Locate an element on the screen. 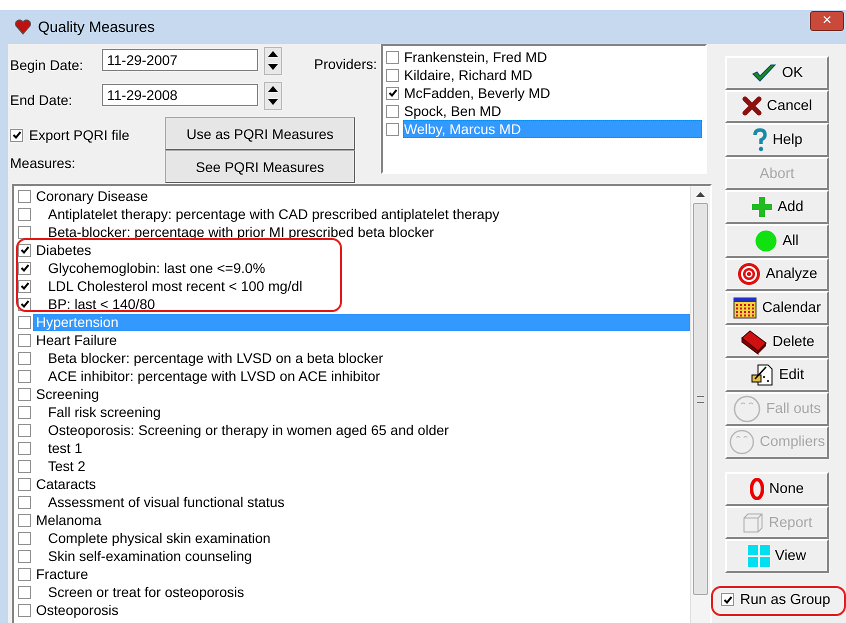 The image size is (846, 623). measure-item: Fall risk screening is located at coordinates (361, 412).